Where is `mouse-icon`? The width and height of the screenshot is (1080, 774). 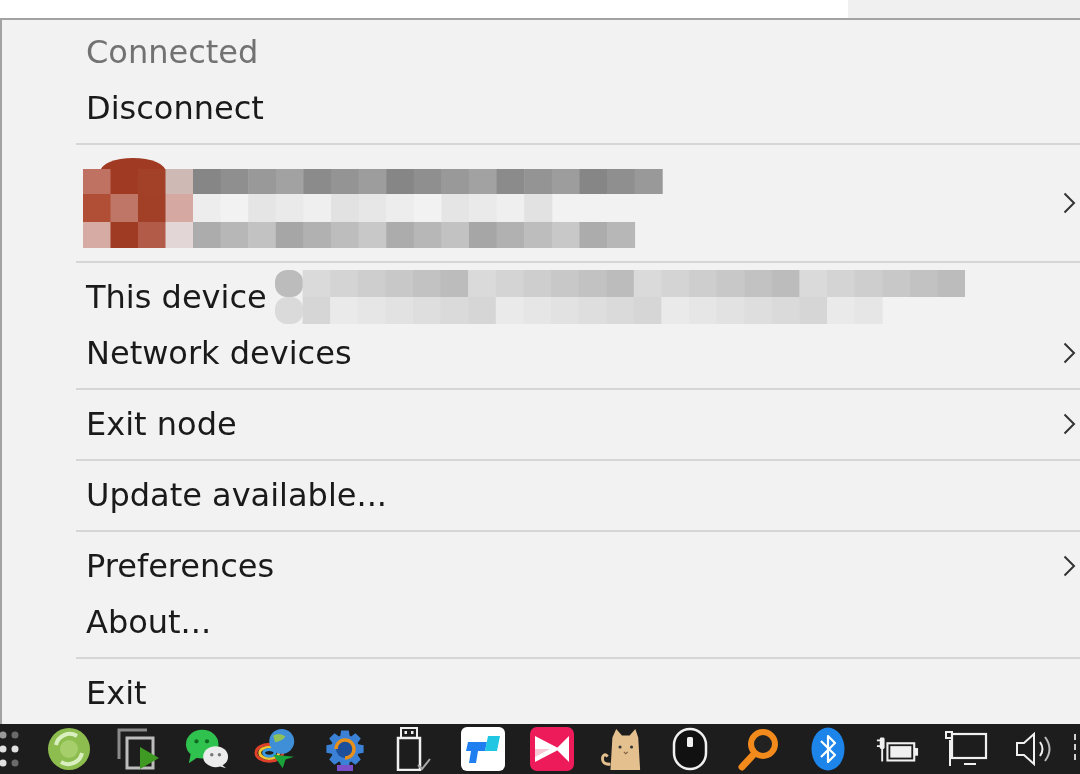 mouse-icon is located at coordinates (690, 749).